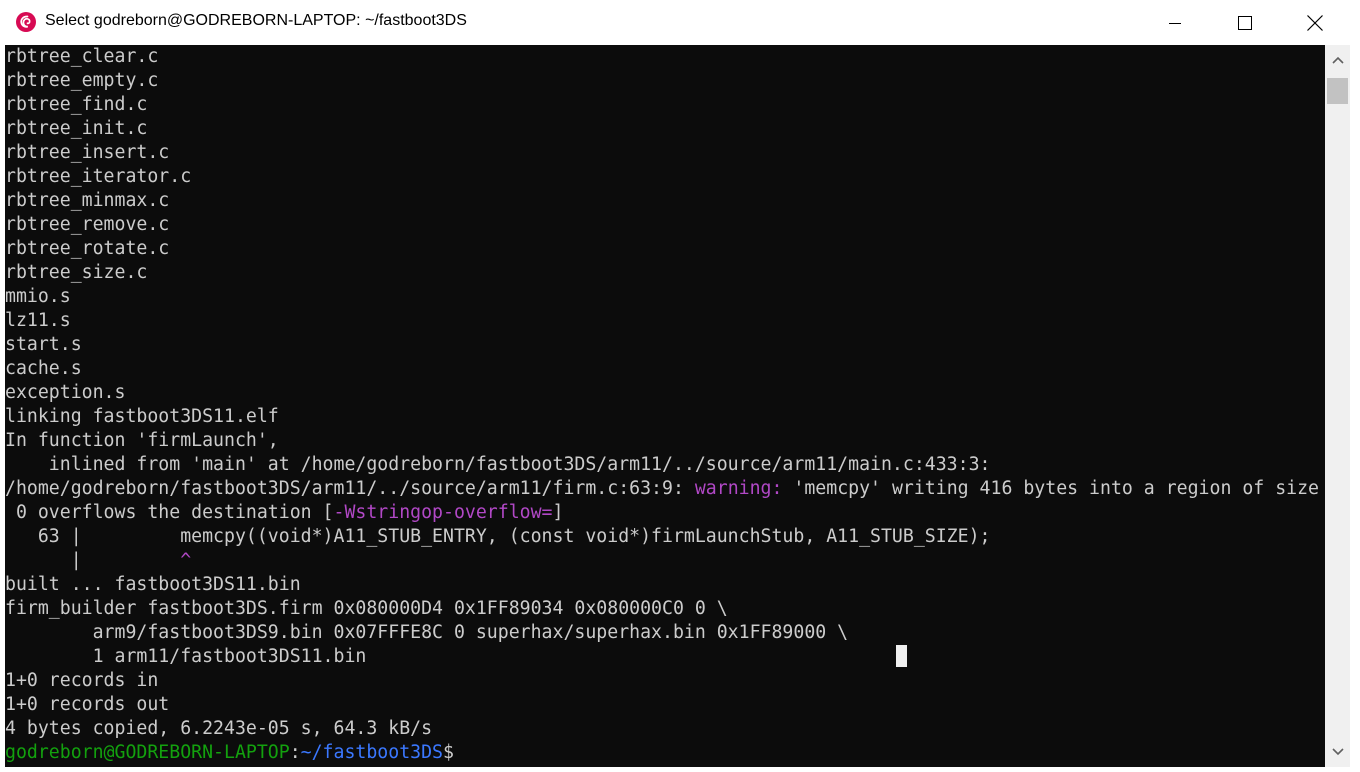 The image size is (1360, 772). I want to click on terminal-line: rbtree_size.c, so click(76, 272).